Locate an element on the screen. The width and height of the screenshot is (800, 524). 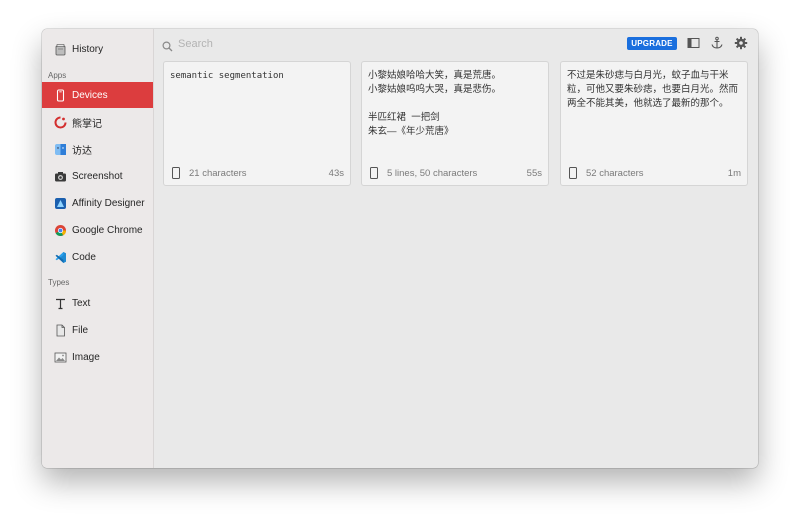
sidebar-item-label: 熊掌记 is located at coordinates (87, 124).